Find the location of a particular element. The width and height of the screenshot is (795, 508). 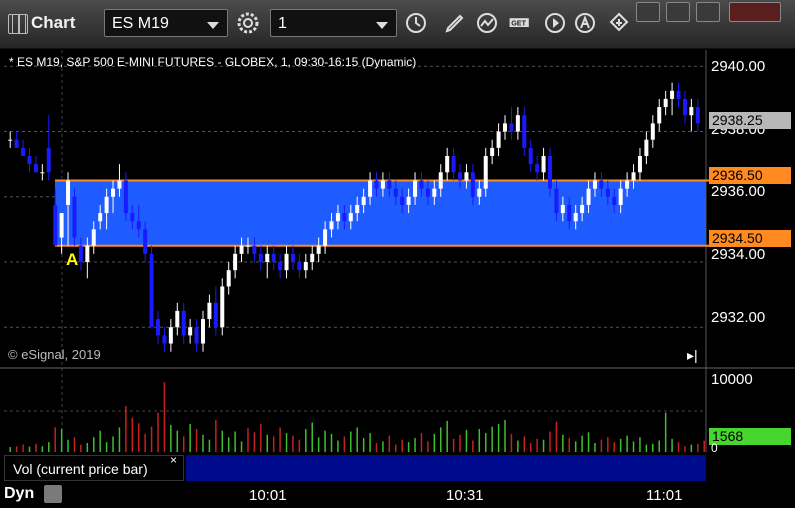

price-tick-label: 2934.00 is located at coordinates (738, 254).